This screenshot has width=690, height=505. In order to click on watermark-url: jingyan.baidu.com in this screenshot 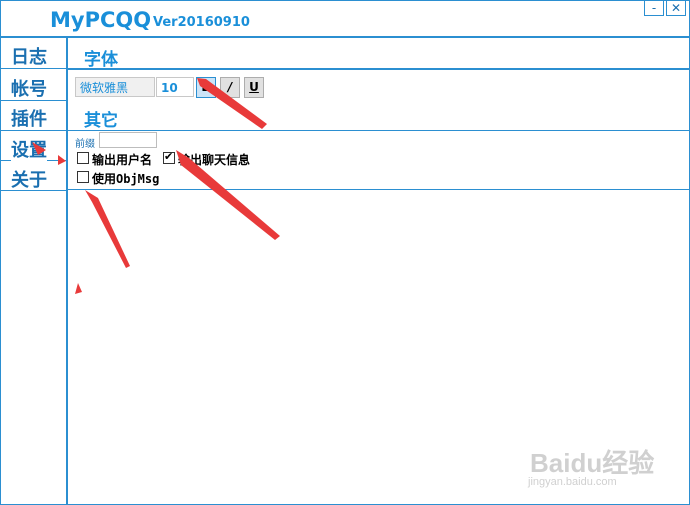, I will do `click(572, 482)`.